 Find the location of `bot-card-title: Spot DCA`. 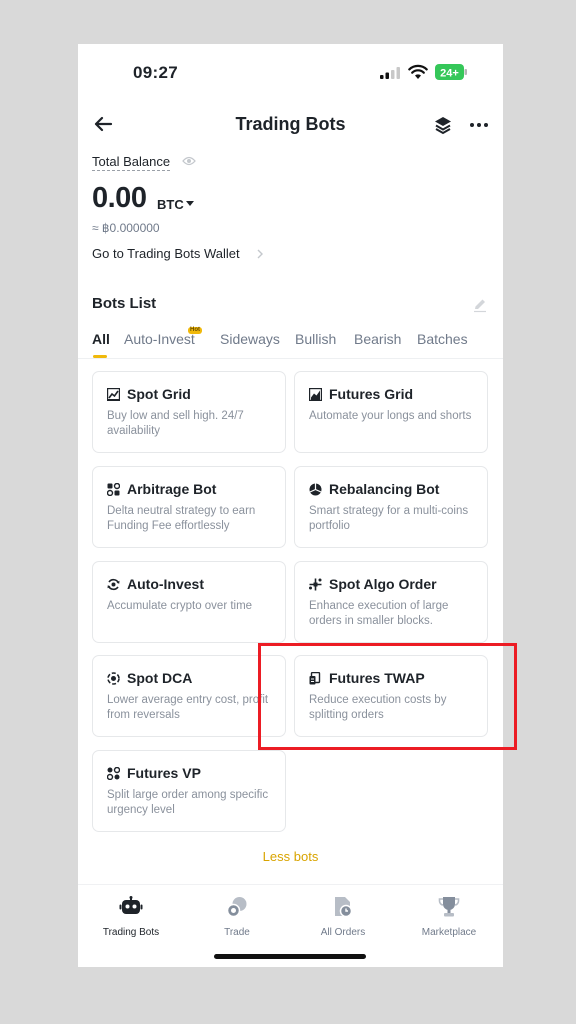

bot-card-title: Spot DCA is located at coordinates (160, 678).